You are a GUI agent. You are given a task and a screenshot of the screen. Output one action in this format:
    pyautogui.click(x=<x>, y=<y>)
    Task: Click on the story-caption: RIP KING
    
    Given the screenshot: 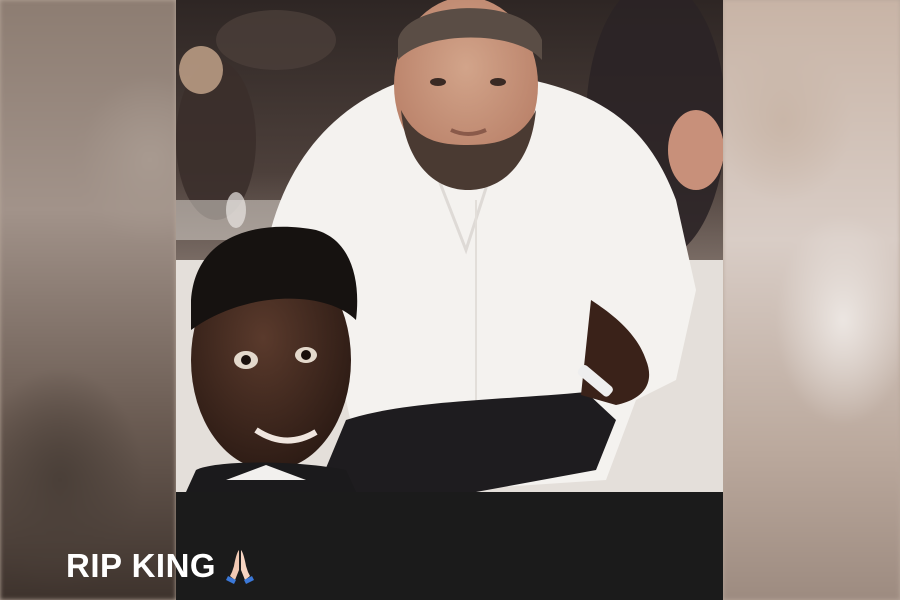 What is the action you would take?
    pyautogui.click(x=163, y=566)
    